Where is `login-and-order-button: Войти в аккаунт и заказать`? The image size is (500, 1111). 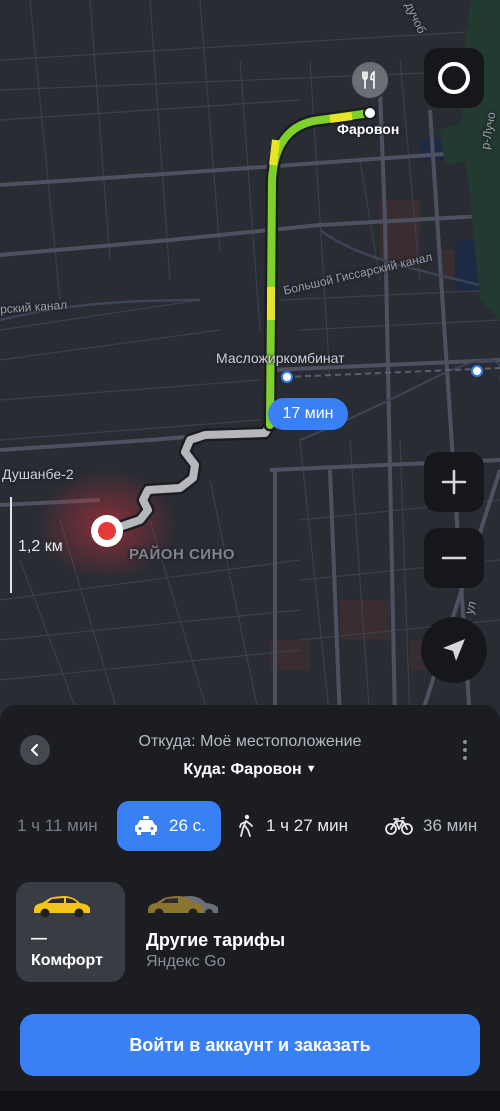 login-and-order-button: Войти в аккаунт и заказать is located at coordinates (250, 1045).